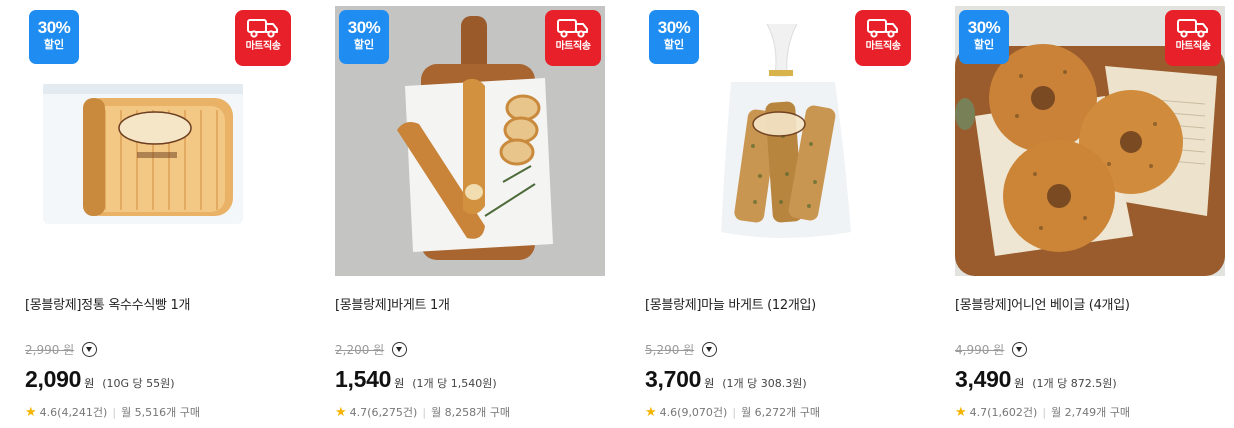 The height and width of the screenshot is (428, 1234). I want to click on unit-price: (10G 당 55원), so click(138, 383).